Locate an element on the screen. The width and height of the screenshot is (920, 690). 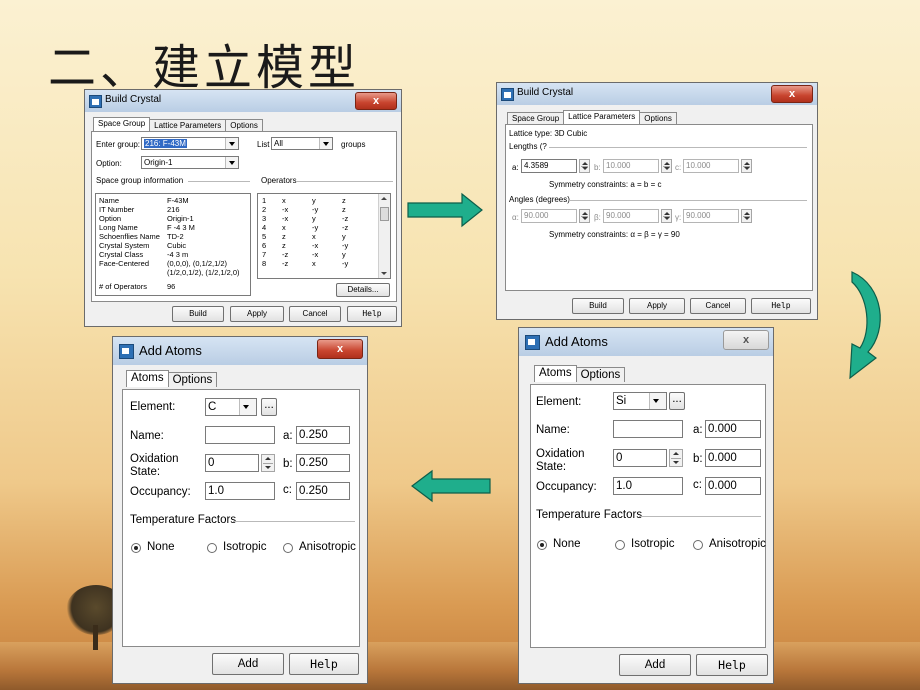
table-row: 7 -z -x y is located at coordinates (304, 254).